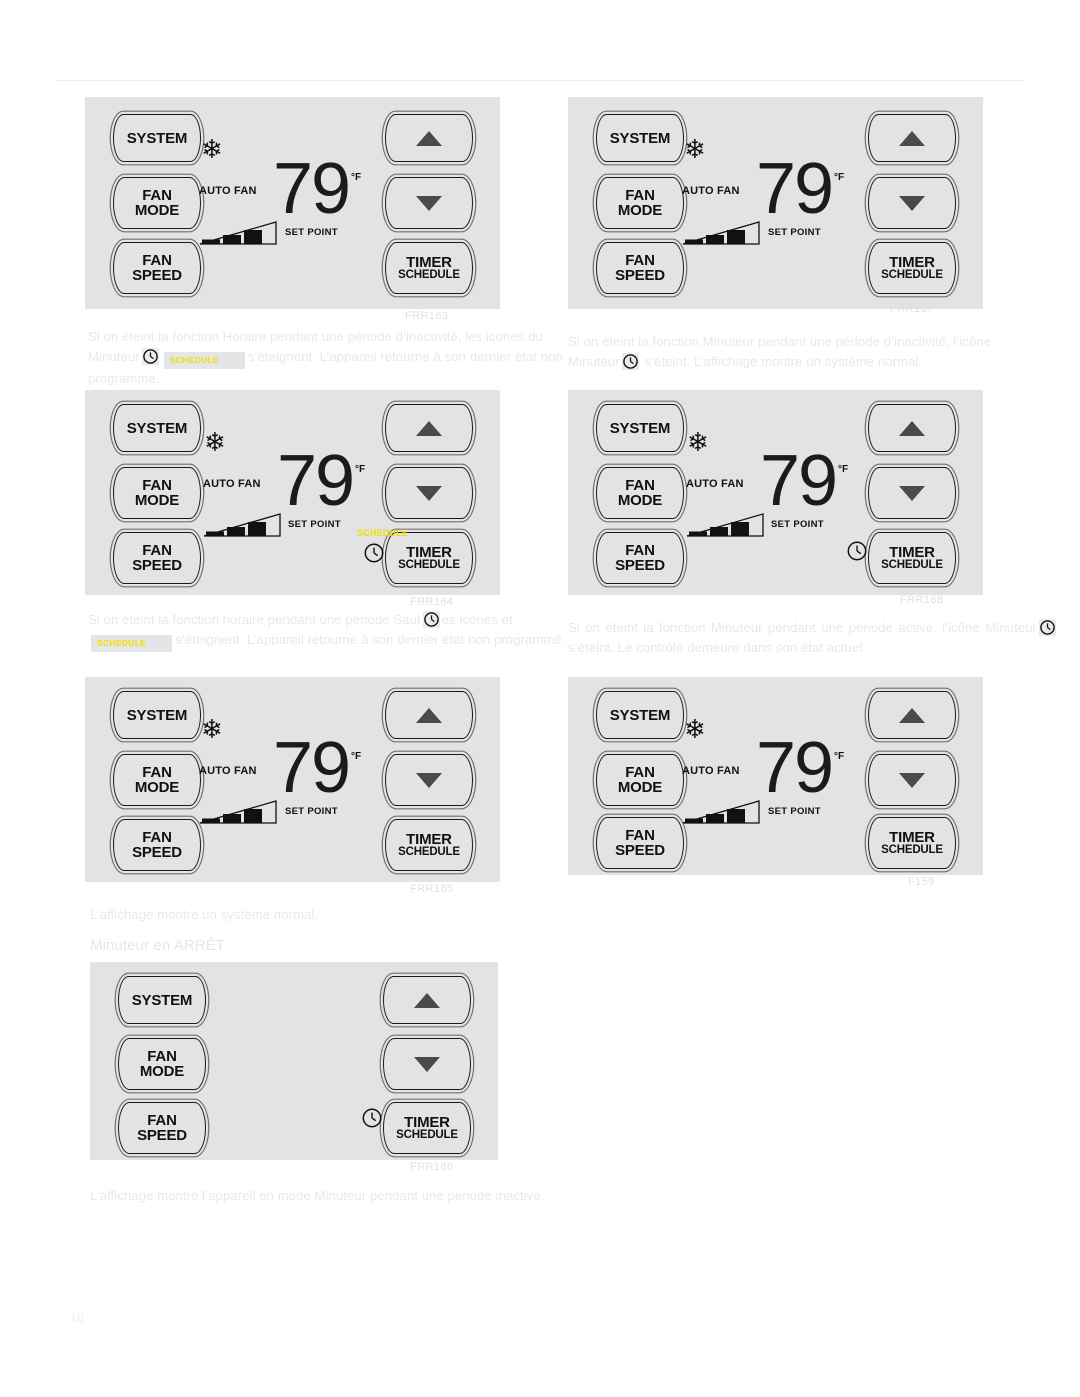 This screenshot has width=1080, height=1397. What do you see at coordinates (204, 360) in the screenshot?
I see `schedule-badge: SCHEDULE` at bounding box center [204, 360].